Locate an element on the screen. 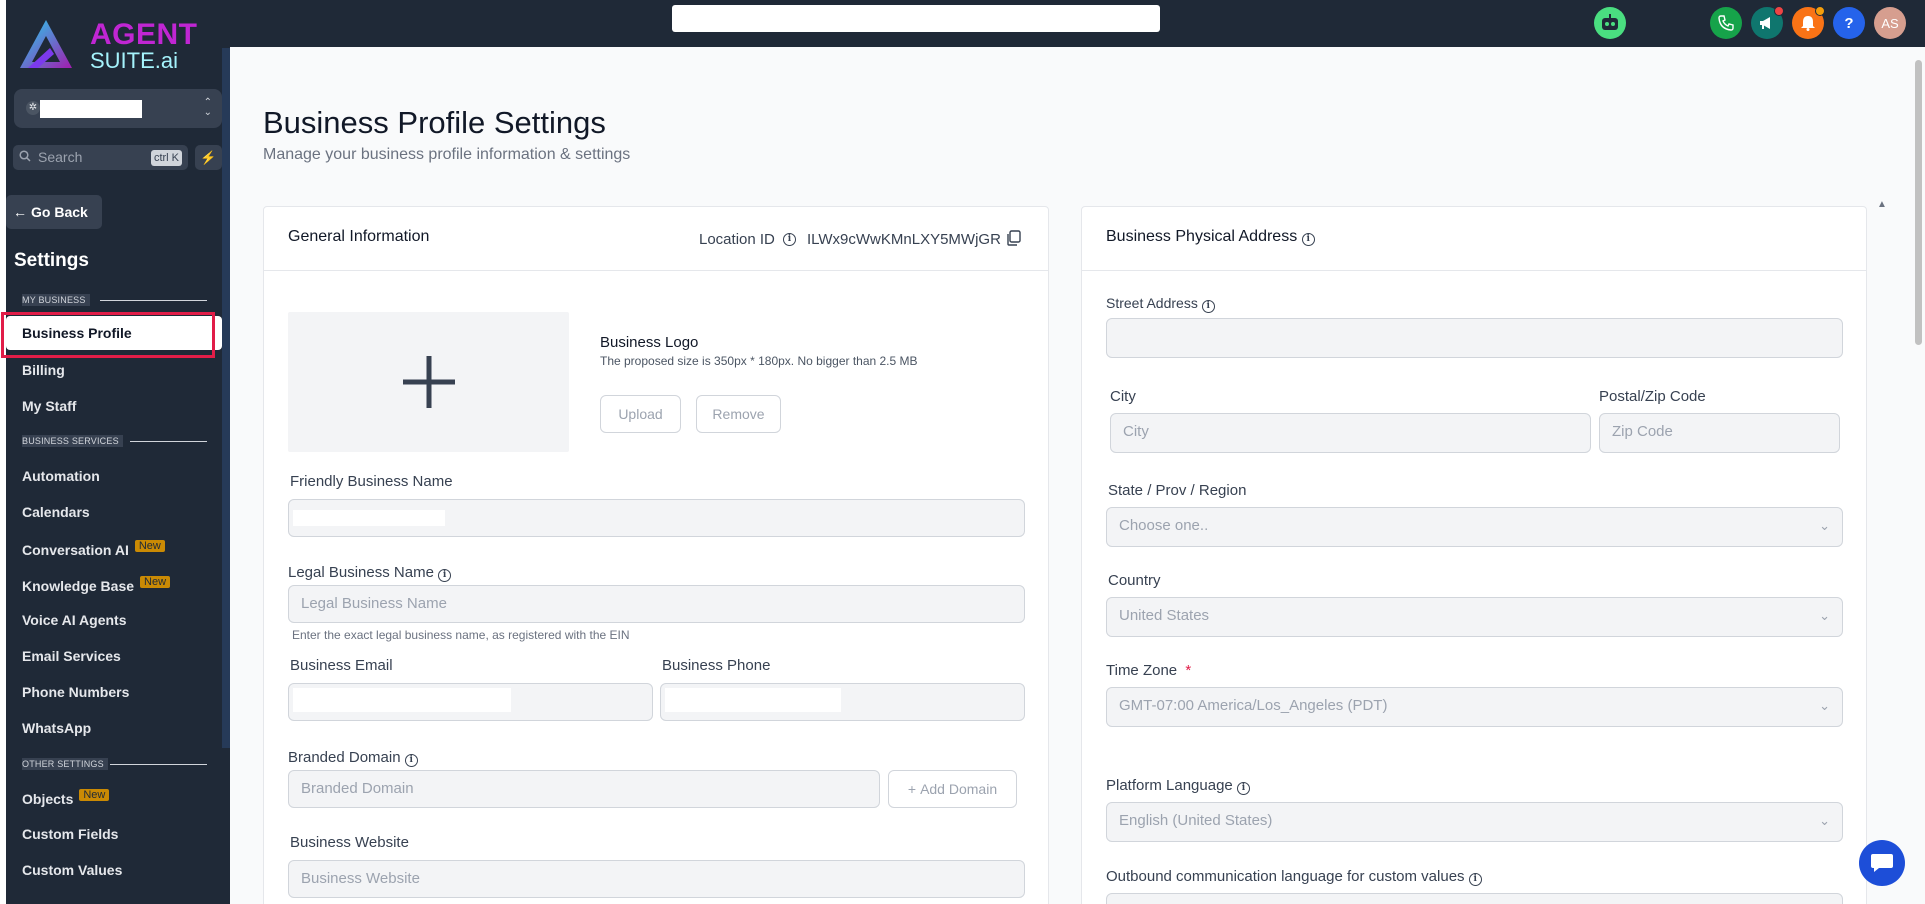 This screenshot has width=1925, height=904. outbound-language-select is located at coordinates (1474, 898).